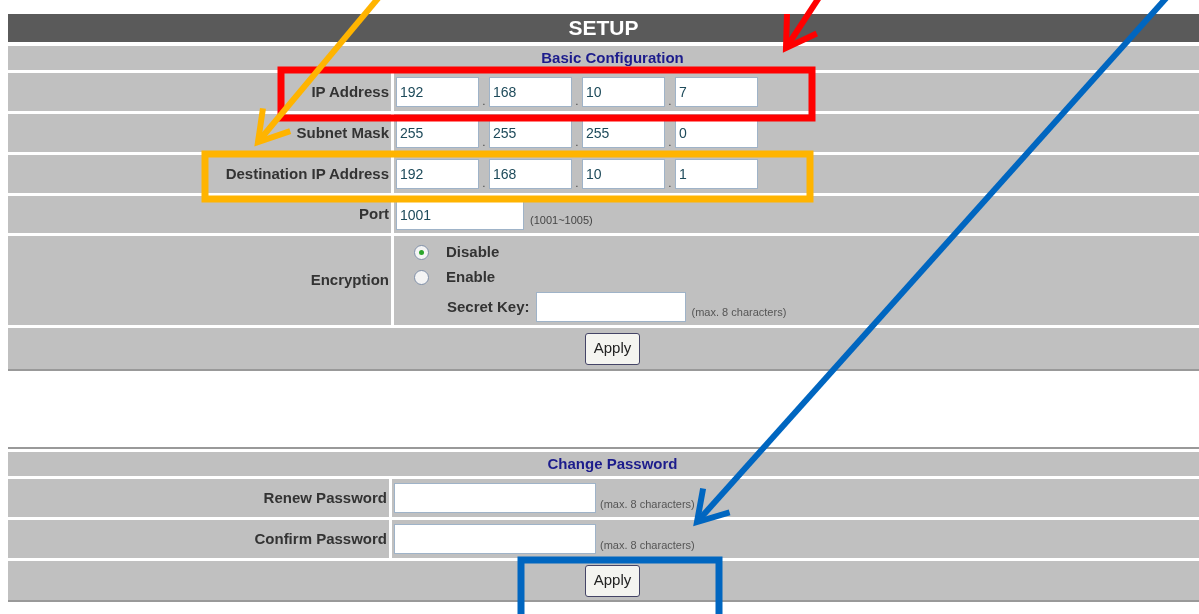  Describe the element at coordinates (561, 221) in the screenshot. I see `hint-text: (1001~1005)` at that location.